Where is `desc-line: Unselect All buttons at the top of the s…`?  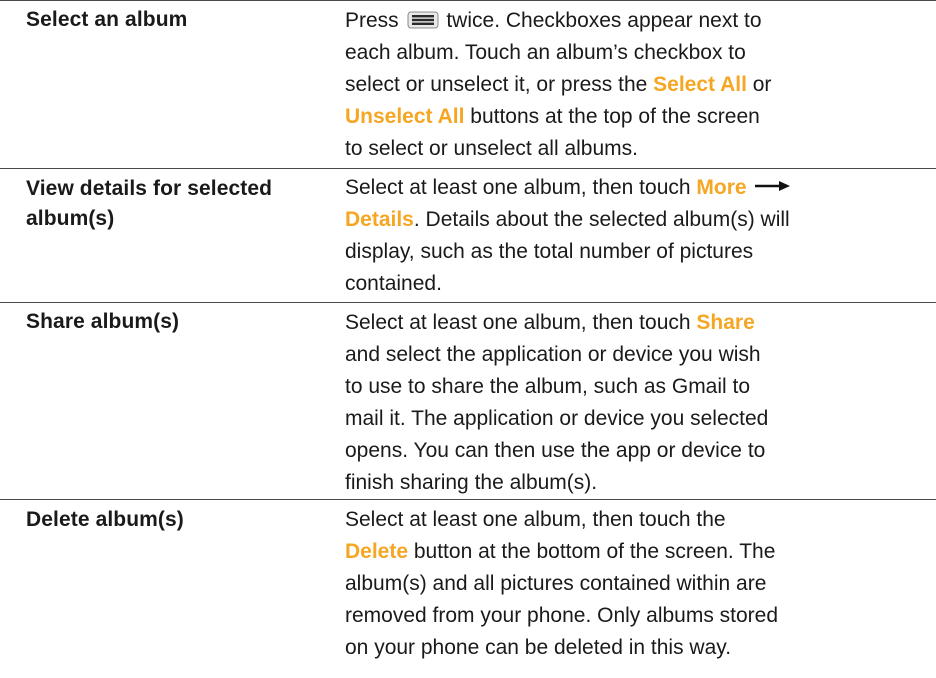 desc-line: Unselect All buttons at the top of the s… is located at coordinates (552, 116).